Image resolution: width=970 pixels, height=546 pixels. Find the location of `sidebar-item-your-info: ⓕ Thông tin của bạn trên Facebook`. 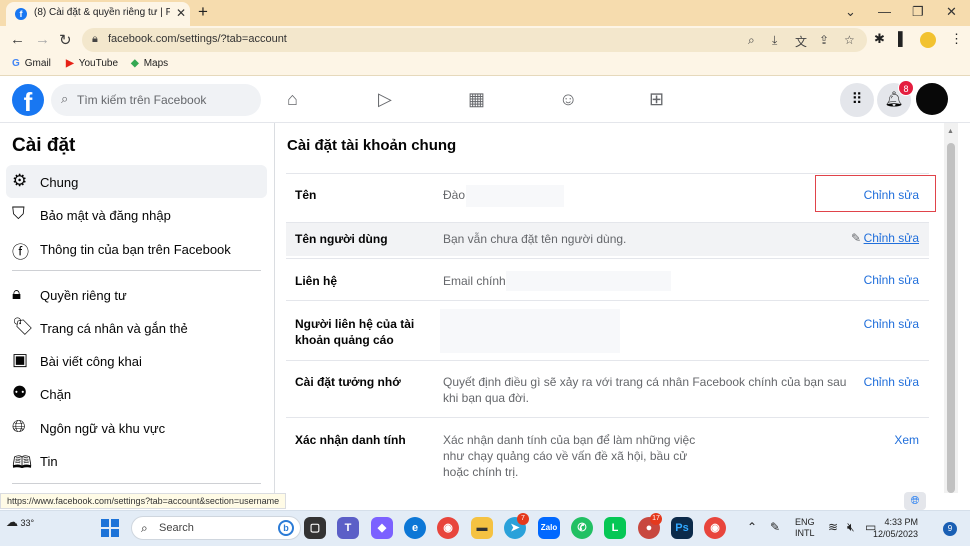

sidebar-item-your-info: ⓕ Thông tin của bạn trên Facebook is located at coordinates (136, 248).